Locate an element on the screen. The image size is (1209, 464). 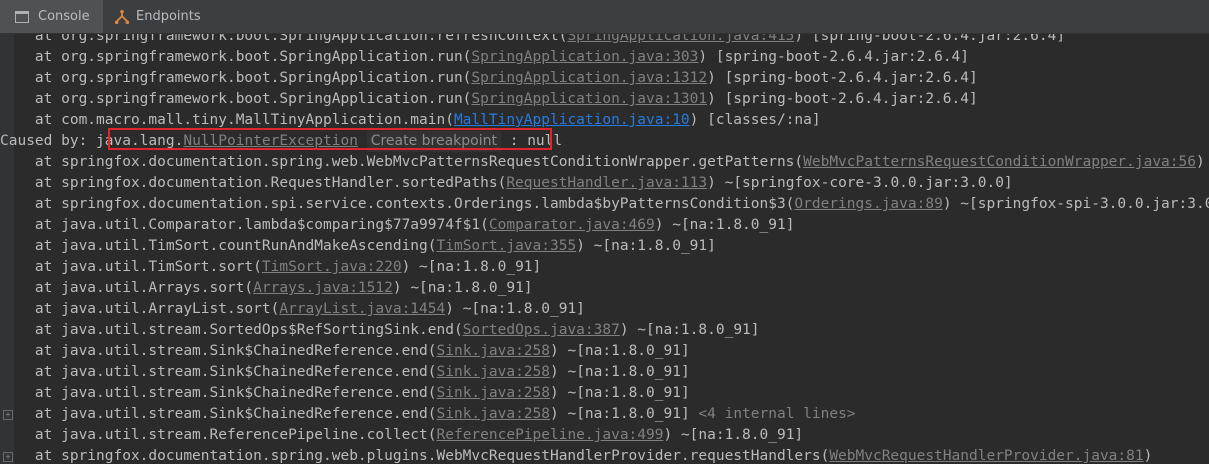
tab-endpoints: Endpoints is located at coordinates (154, 16).